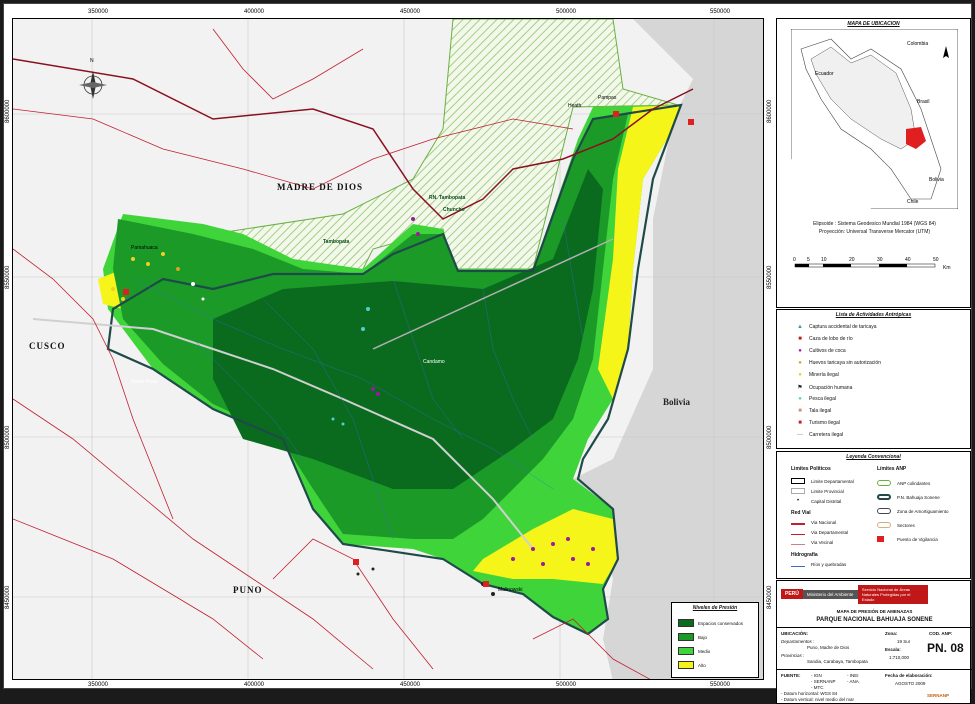 The height and width of the screenshot is (704, 975). I want to click on legend-puesto-vigilancia: Puesto de Vigilancia, so click(907, 539).